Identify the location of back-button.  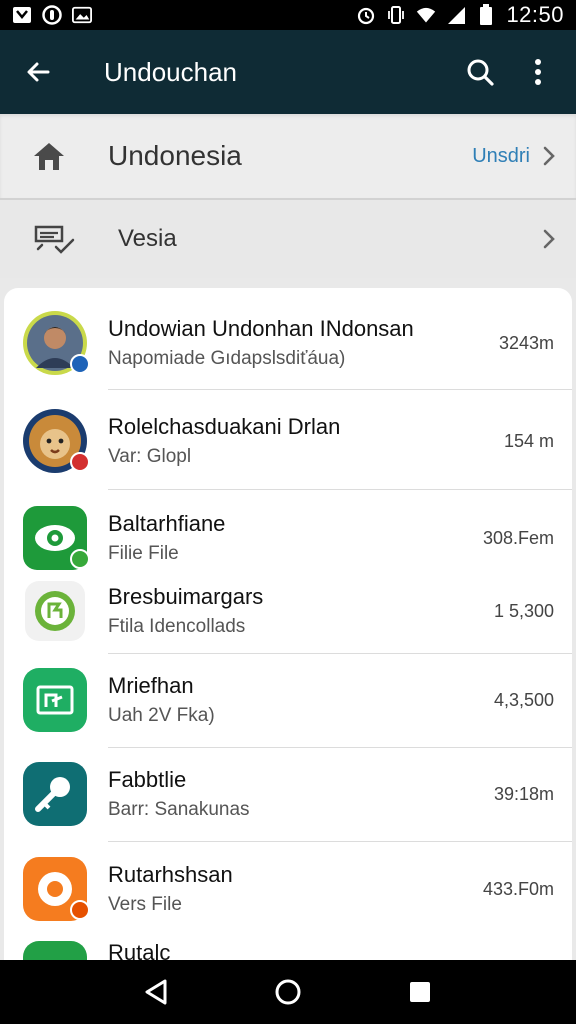
(38, 72).